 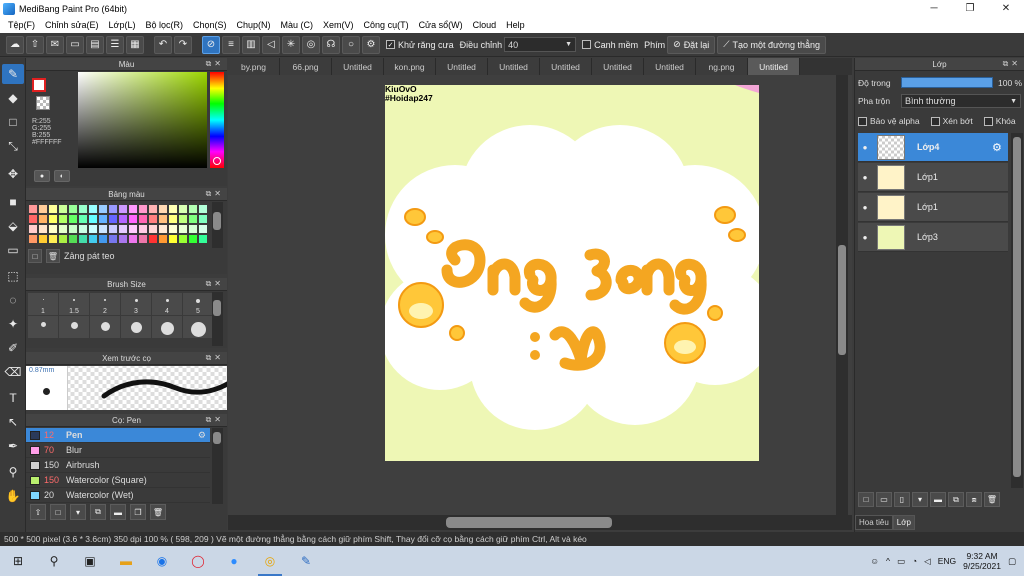 I want to click on medibang-taskbar-icon: ✎, so click(x=306, y=561).